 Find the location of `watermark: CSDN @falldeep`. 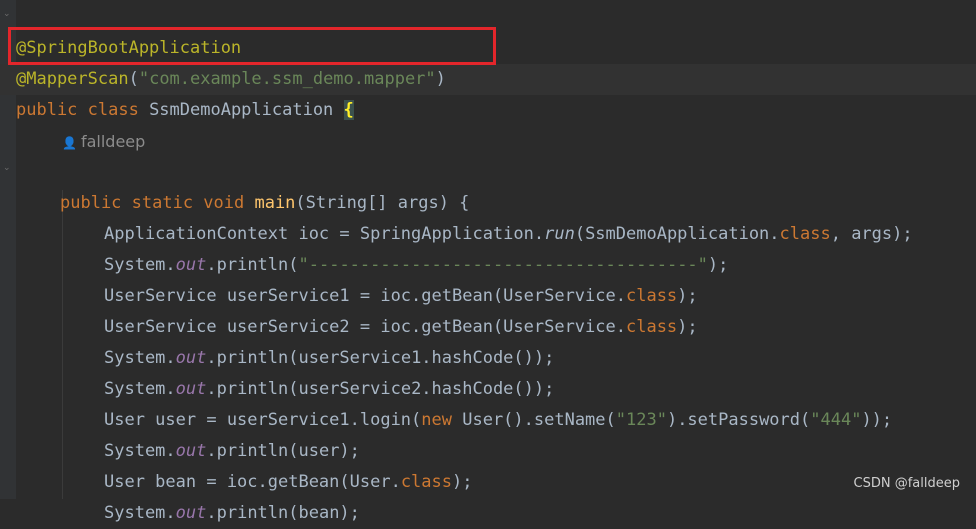

watermark: CSDN @falldeep is located at coordinates (906, 483).